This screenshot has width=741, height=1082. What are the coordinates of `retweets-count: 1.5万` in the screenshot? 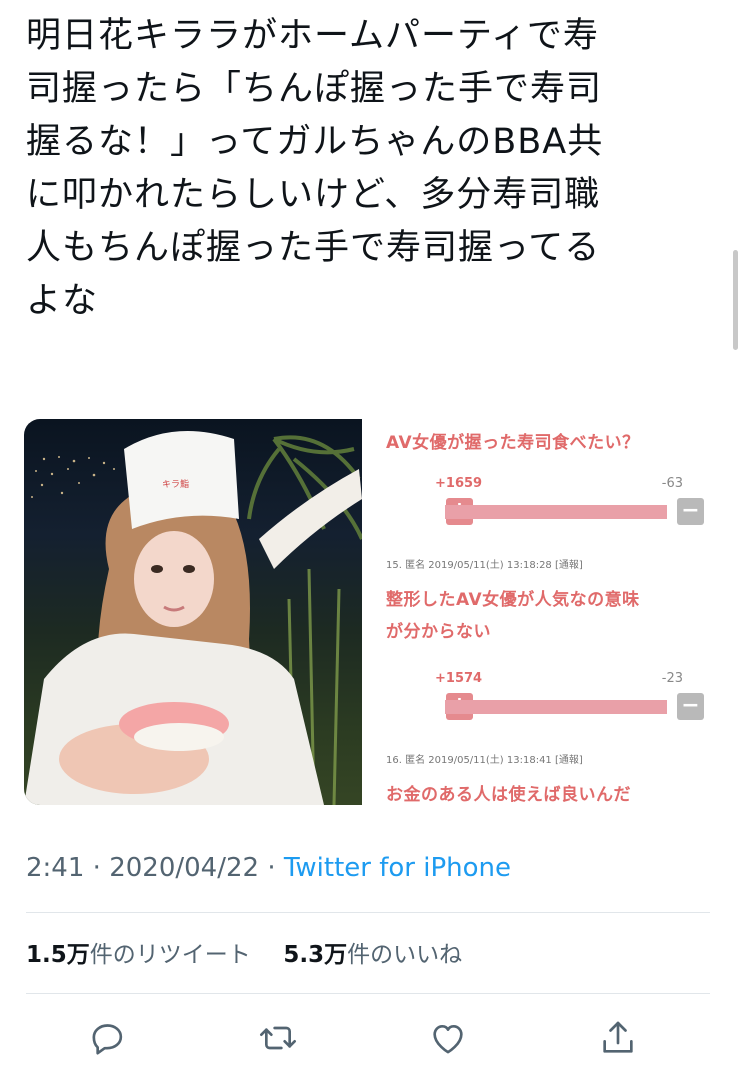 It's located at (58, 955).